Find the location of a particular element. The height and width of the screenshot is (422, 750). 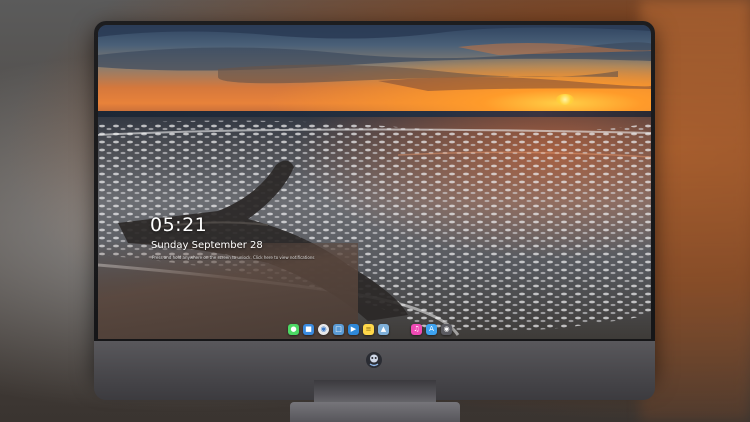

lock-screen-time: 05:21 is located at coordinates (179, 225).